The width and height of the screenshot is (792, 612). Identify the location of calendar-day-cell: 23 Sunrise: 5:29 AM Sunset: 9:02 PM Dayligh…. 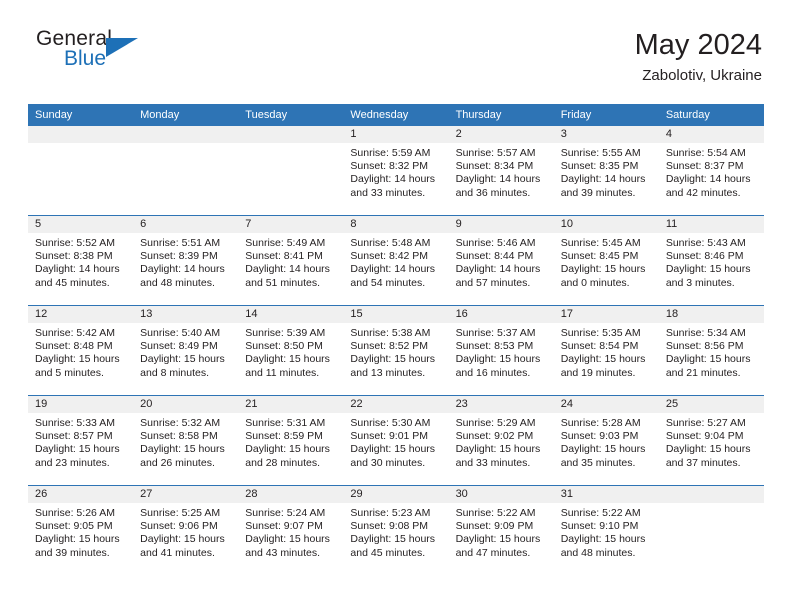
(501, 440).